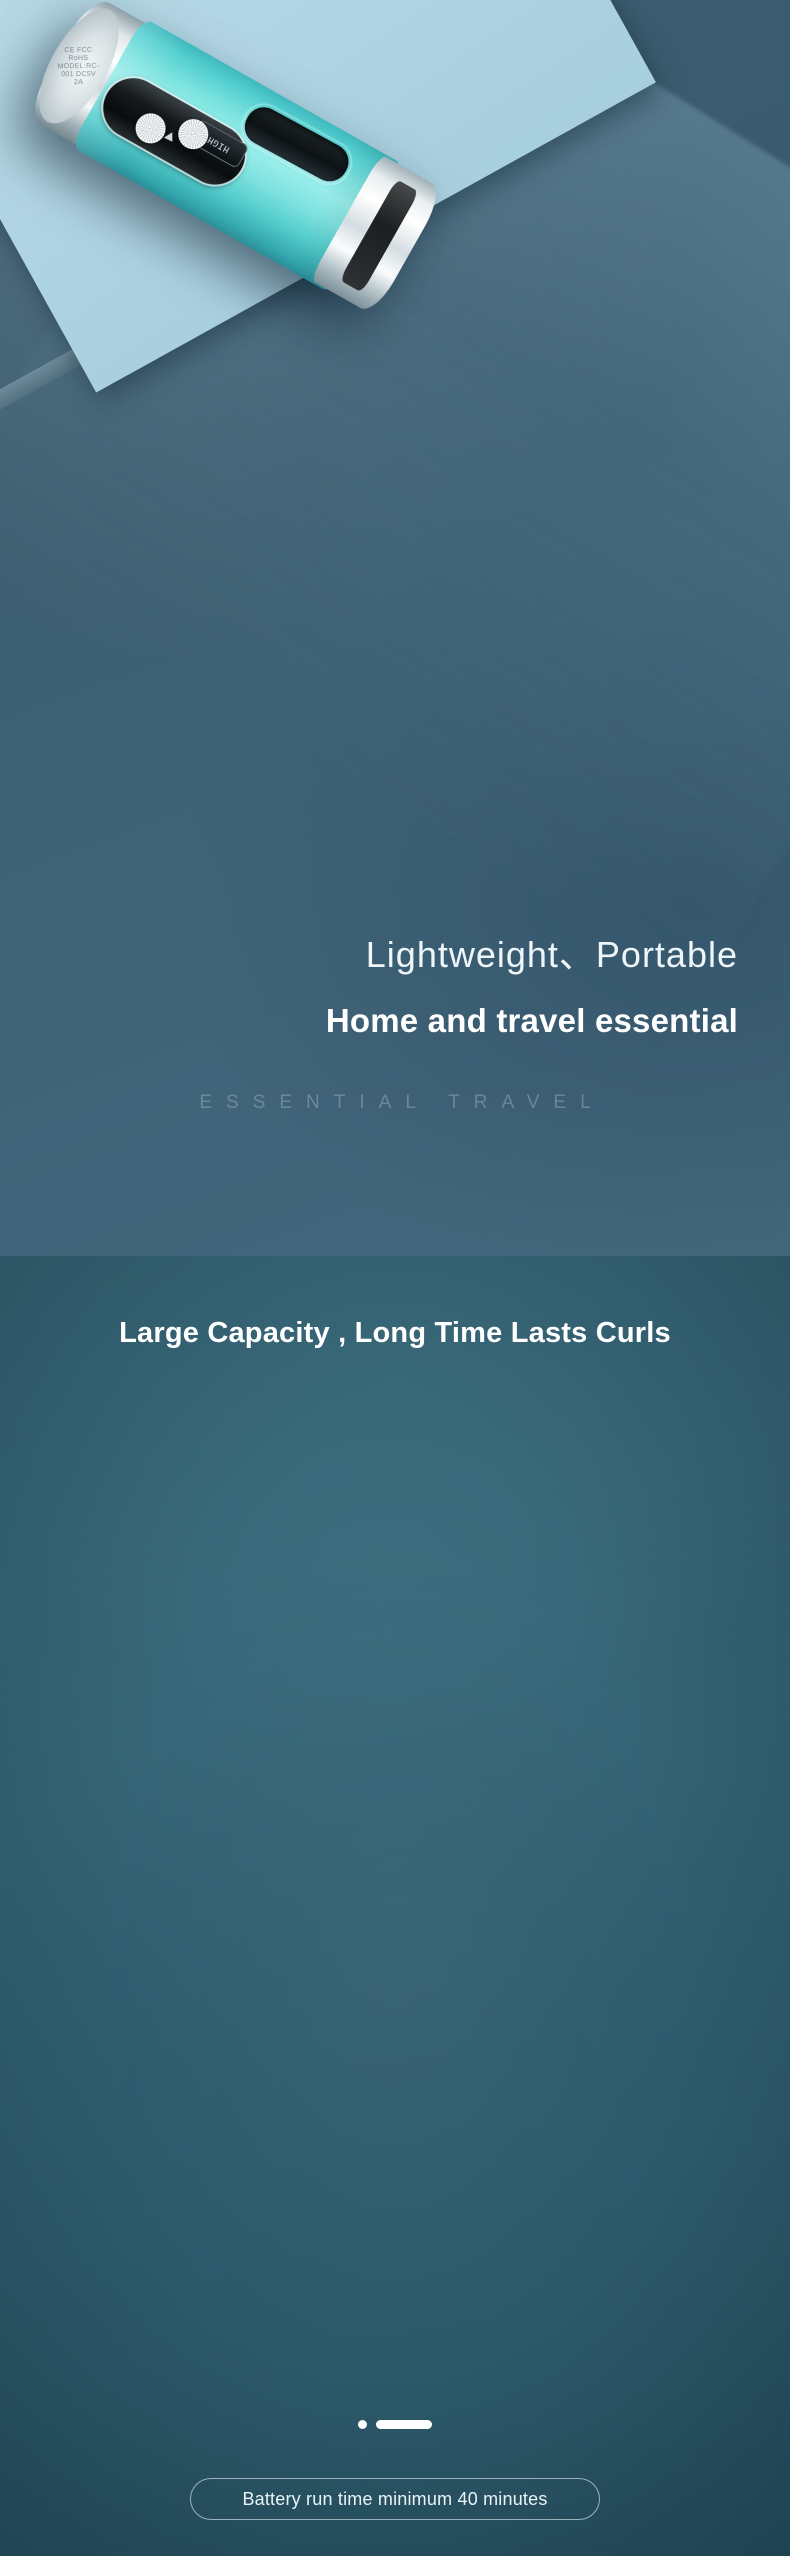  Describe the element at coordinates (218, 144) in the screenshot. I see `device-led-text: HIGH` at that location.